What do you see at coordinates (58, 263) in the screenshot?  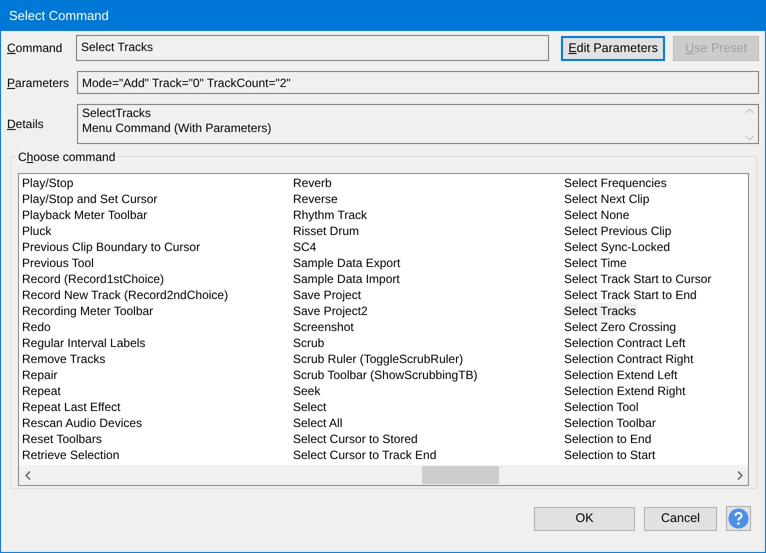 I see `list-item: Previous Tool` at bounding box center [58, 263].